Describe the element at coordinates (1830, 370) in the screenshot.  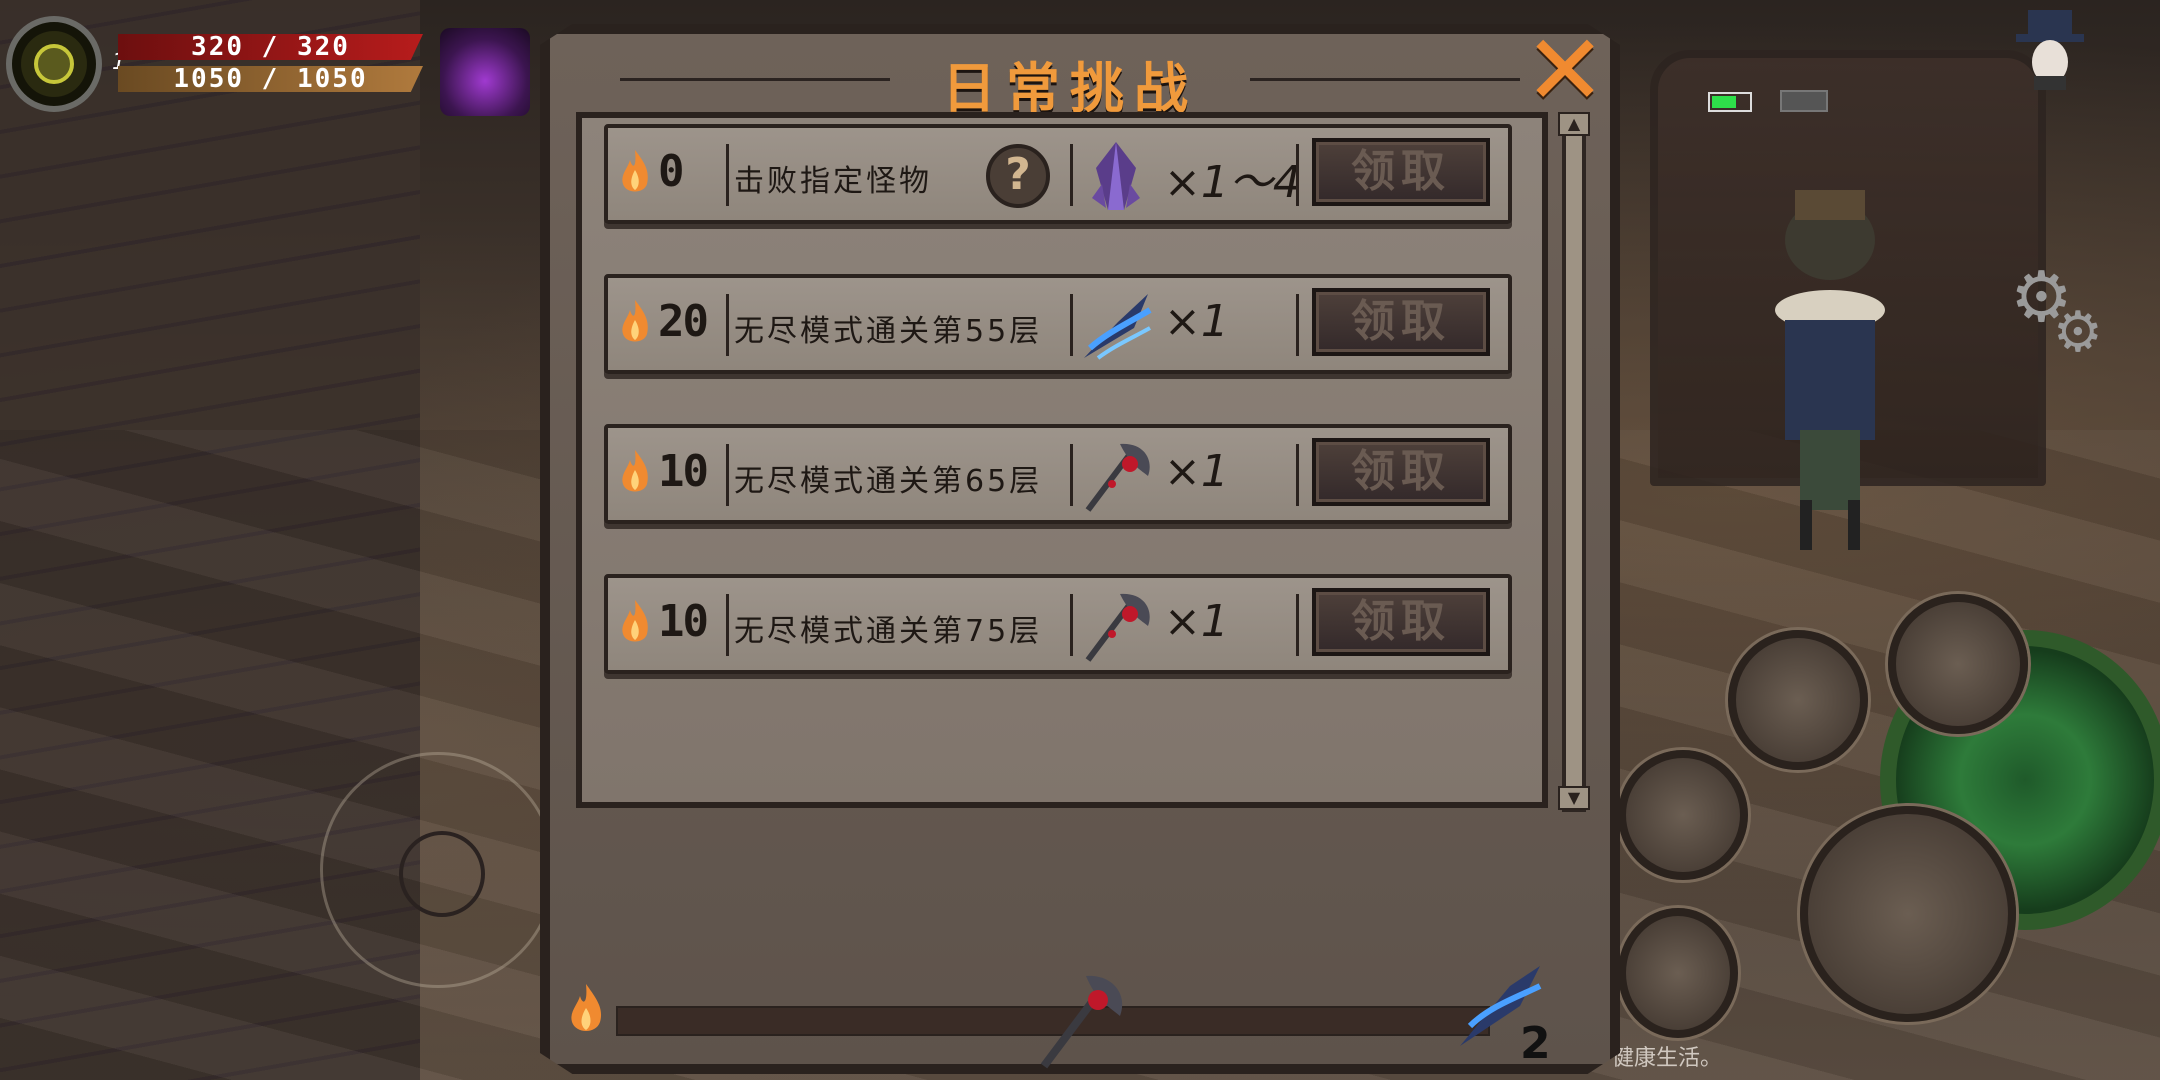
I see `plague-doctor-npc` at that location.